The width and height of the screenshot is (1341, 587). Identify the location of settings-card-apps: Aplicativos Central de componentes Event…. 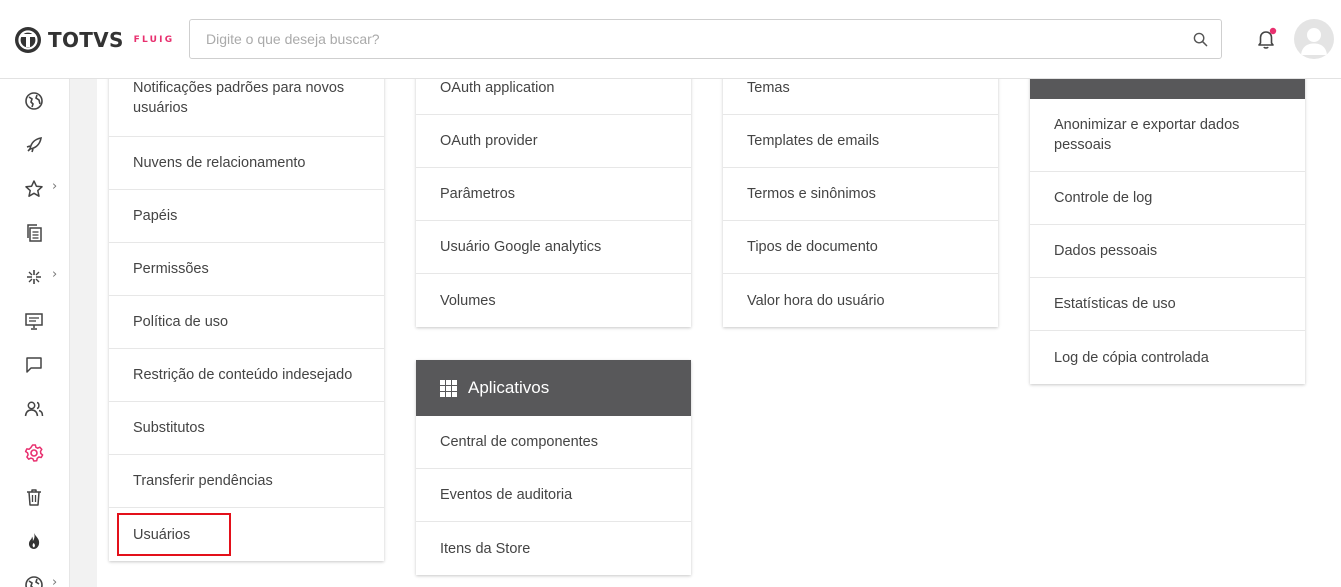
(553, 467).